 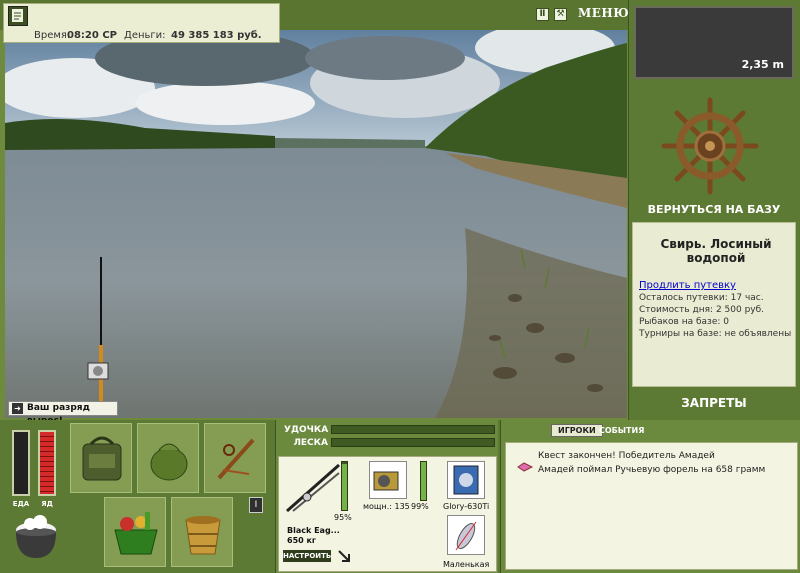 I want to click on rod-icon, so click(x=313, y=487).